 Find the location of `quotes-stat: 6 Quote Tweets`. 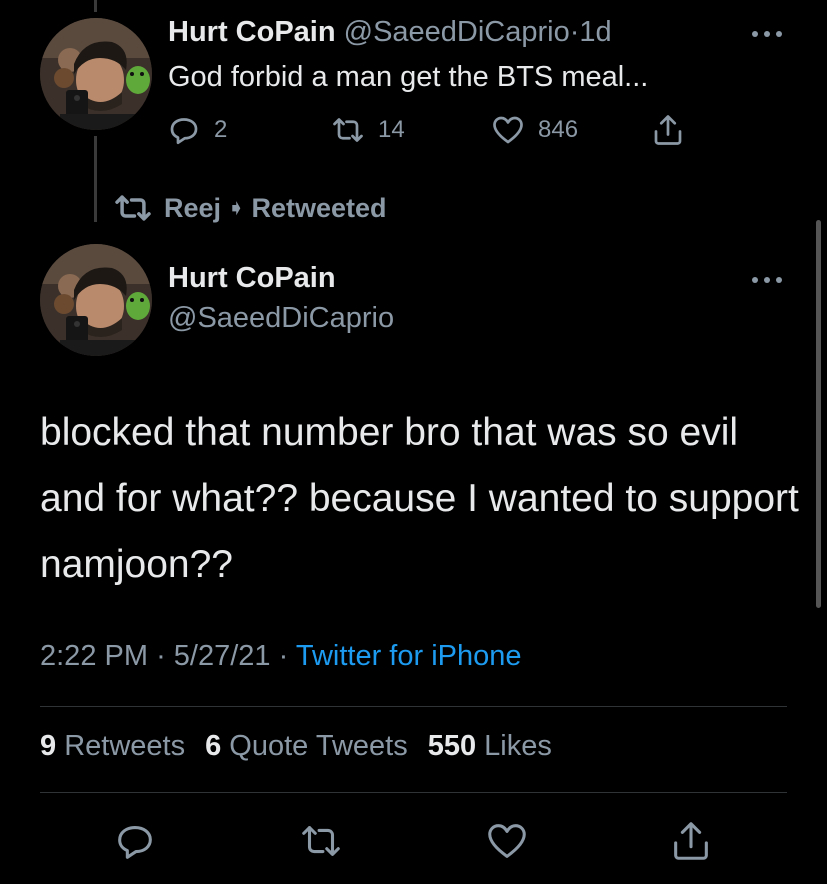

quotes-stat: 6 Quote Tweets is located at coordinates (306, 746).